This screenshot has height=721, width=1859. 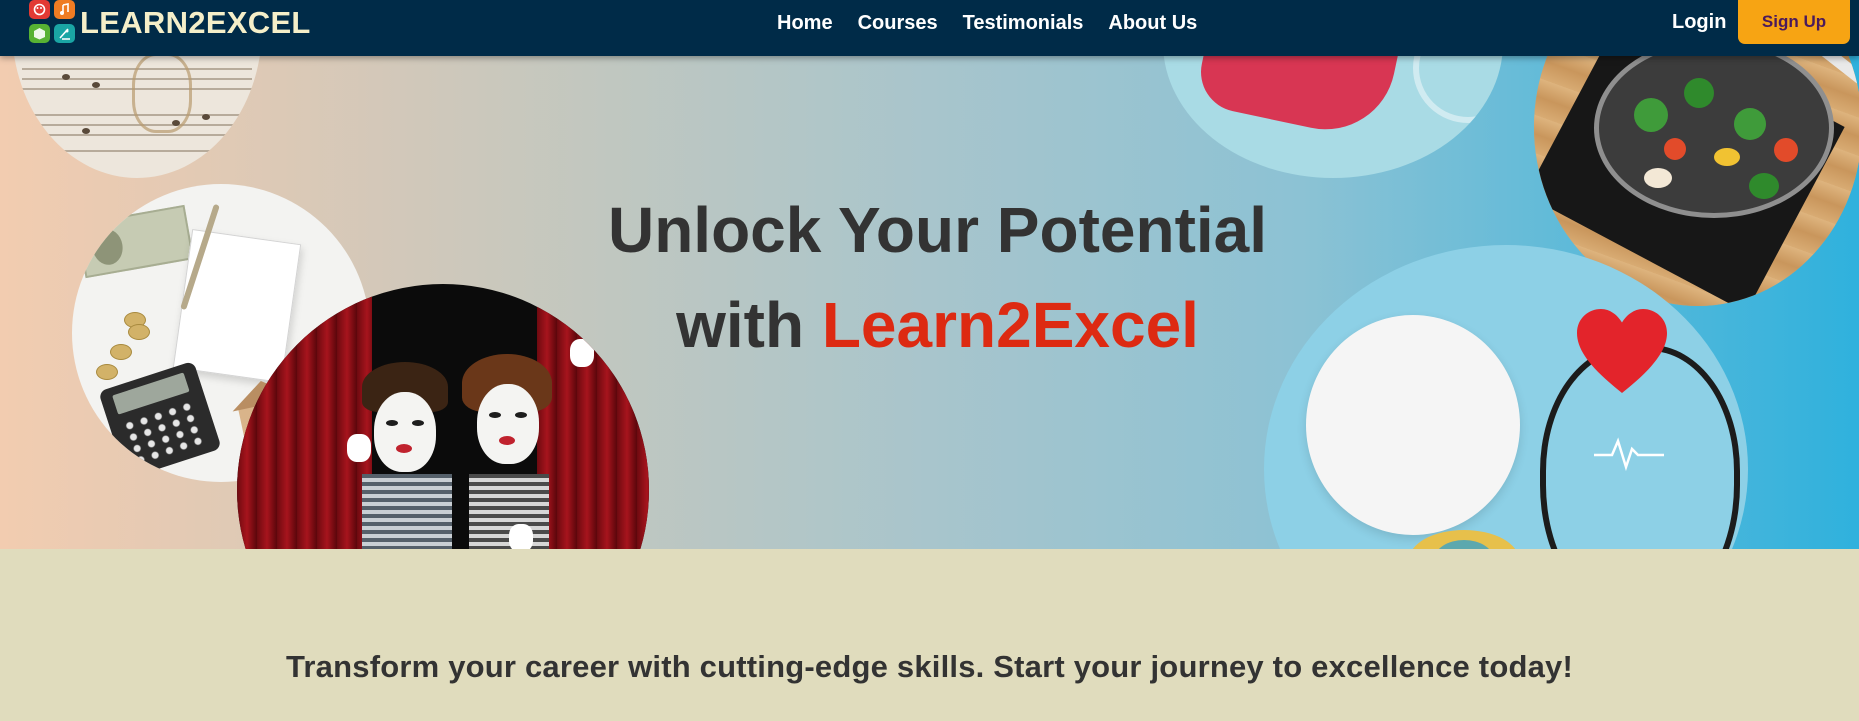 What do you see at coordinates (1622, 351) in the screenshot?
I see `heart-icon` at bounding box center [1622, 351].